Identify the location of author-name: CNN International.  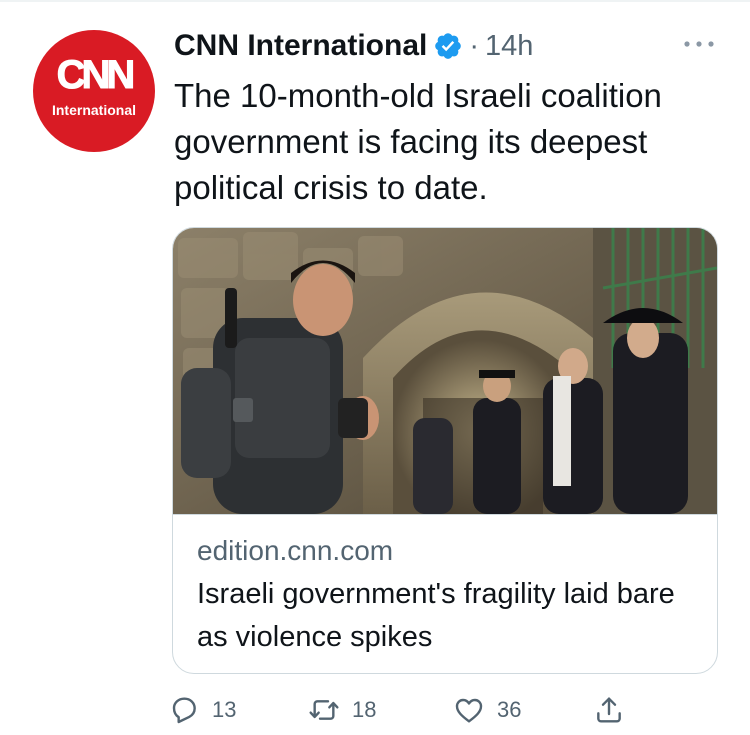
(300, 46).